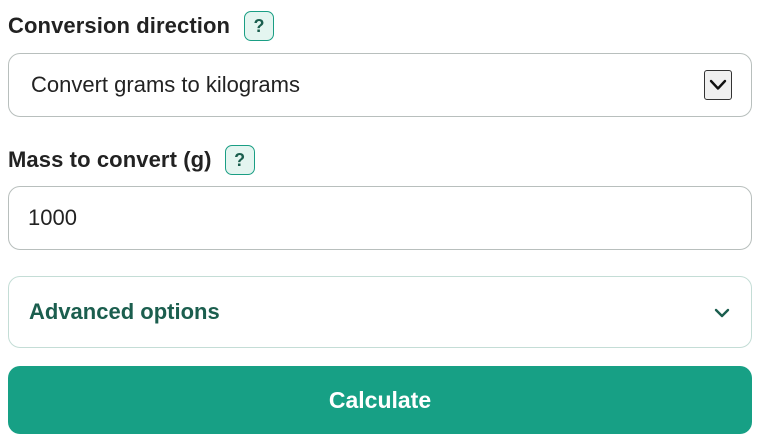 This screenshot has height=443, width=760. What do you see at coordinates (380, 85) in the screenshot?
I see `conversion-direction-select: Convert grams to kilograms` at bounding box center [380, 85].